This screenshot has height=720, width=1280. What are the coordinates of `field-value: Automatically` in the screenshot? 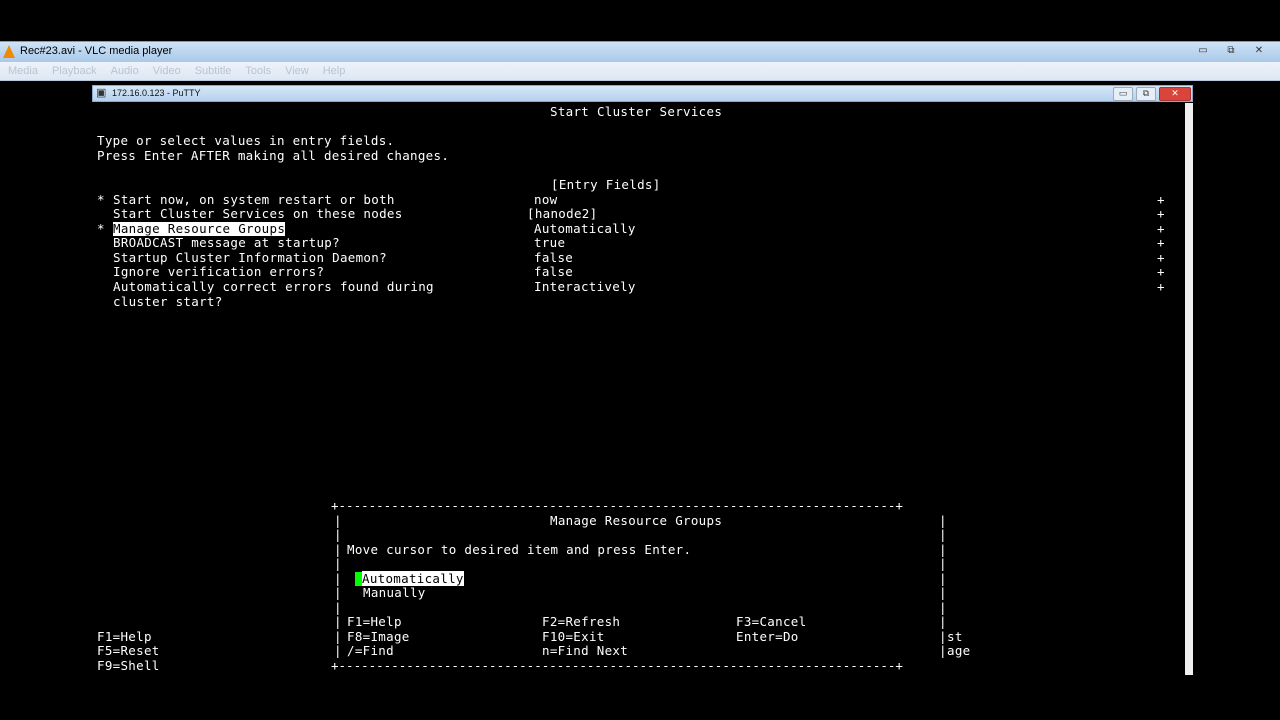 It's located at (585, 229).